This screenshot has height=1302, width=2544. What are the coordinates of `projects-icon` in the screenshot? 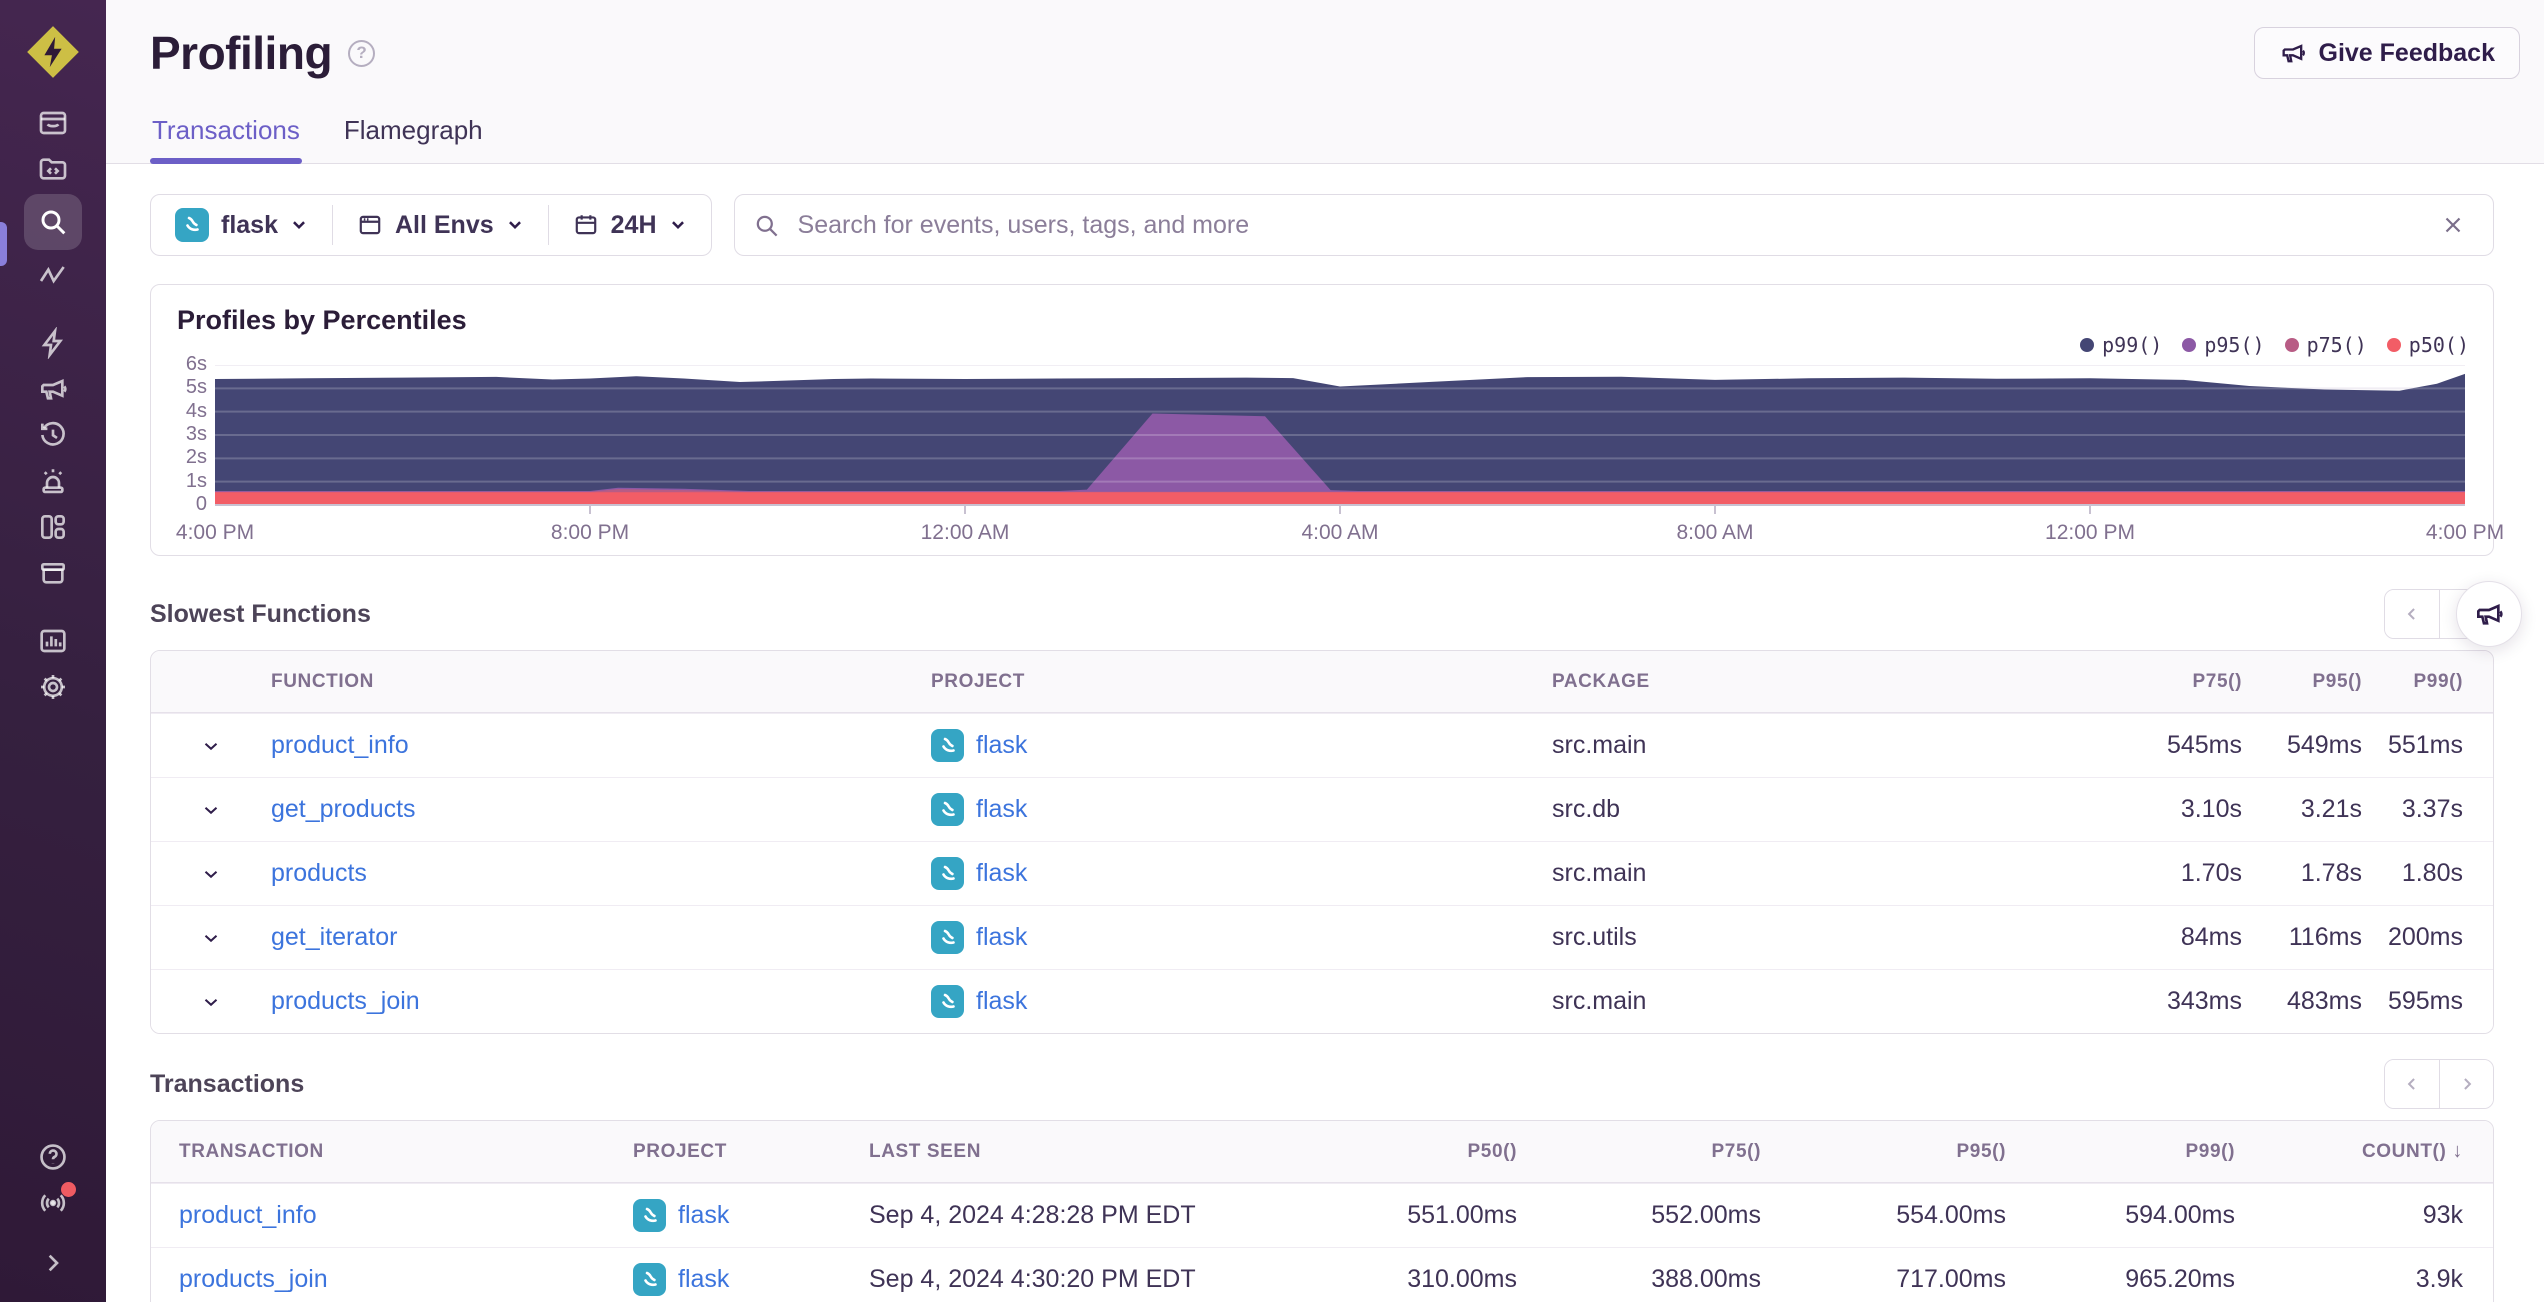 It's located at (53, 169).